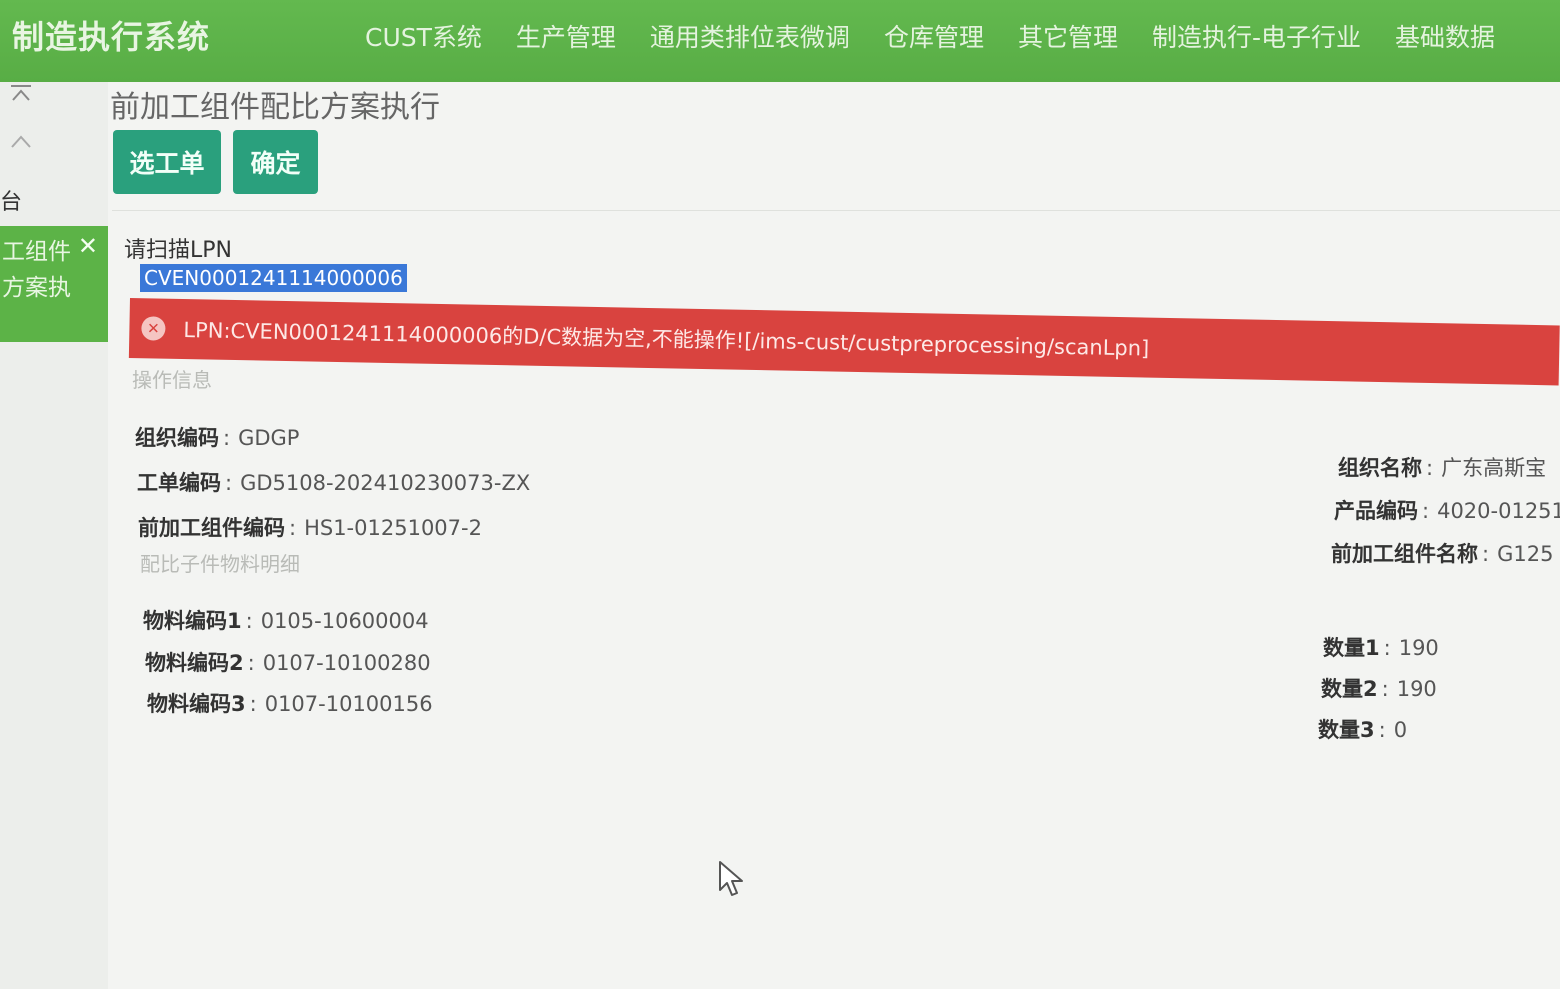  I want to click on component-name-label: 前加工组件名称, so click(1404, 554).